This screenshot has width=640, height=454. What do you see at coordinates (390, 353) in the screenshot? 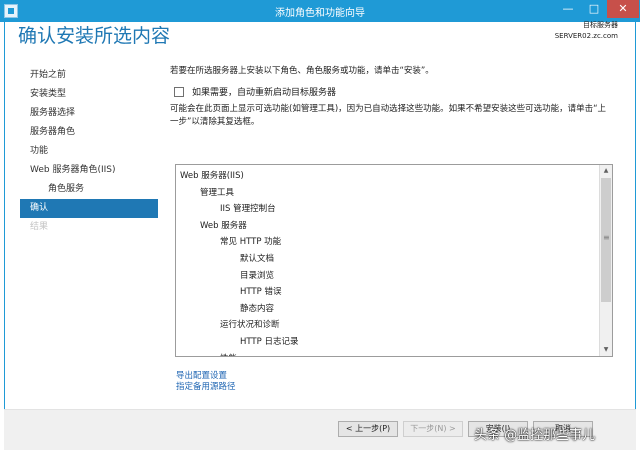
I see `list-item: 性能` at bounding box center [390, 353].